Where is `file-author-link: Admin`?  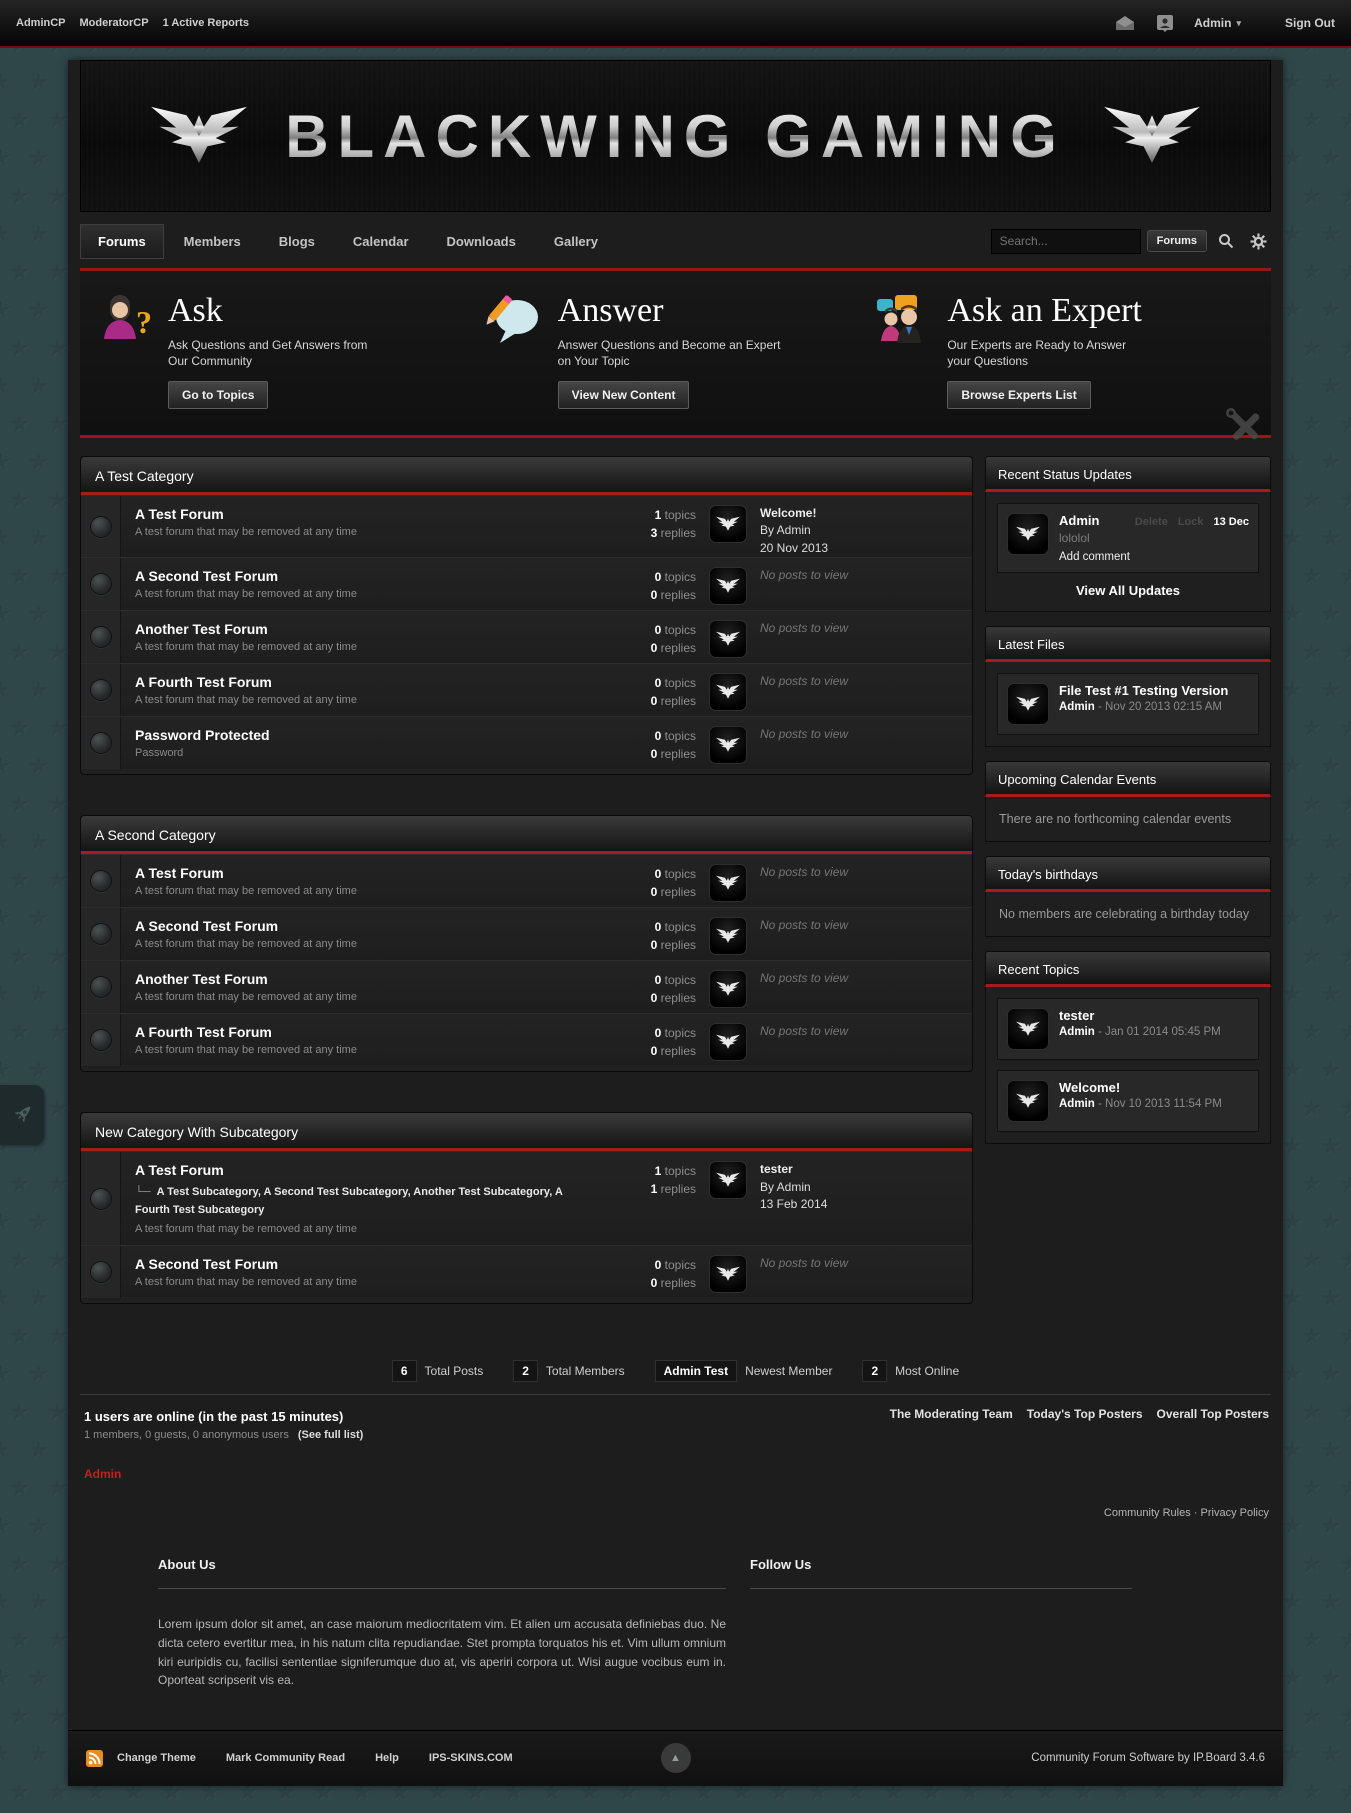 file-author-link: Admin is located at coordinates (1077, 707).